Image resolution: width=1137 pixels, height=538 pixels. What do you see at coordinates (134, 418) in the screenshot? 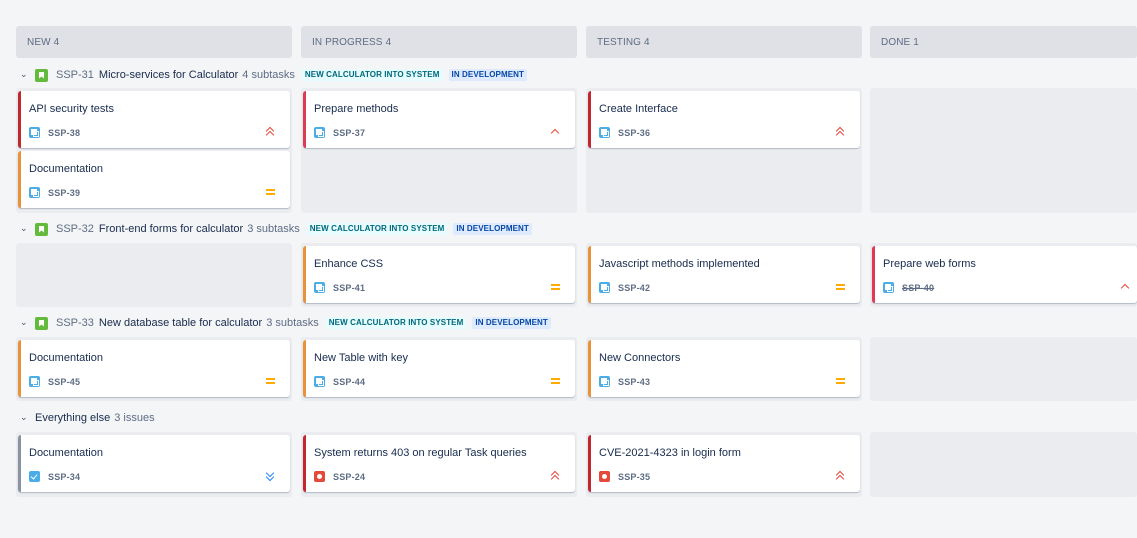
I see `swimlane-issue-count: 3 issues` at bounding box center [134, 418].